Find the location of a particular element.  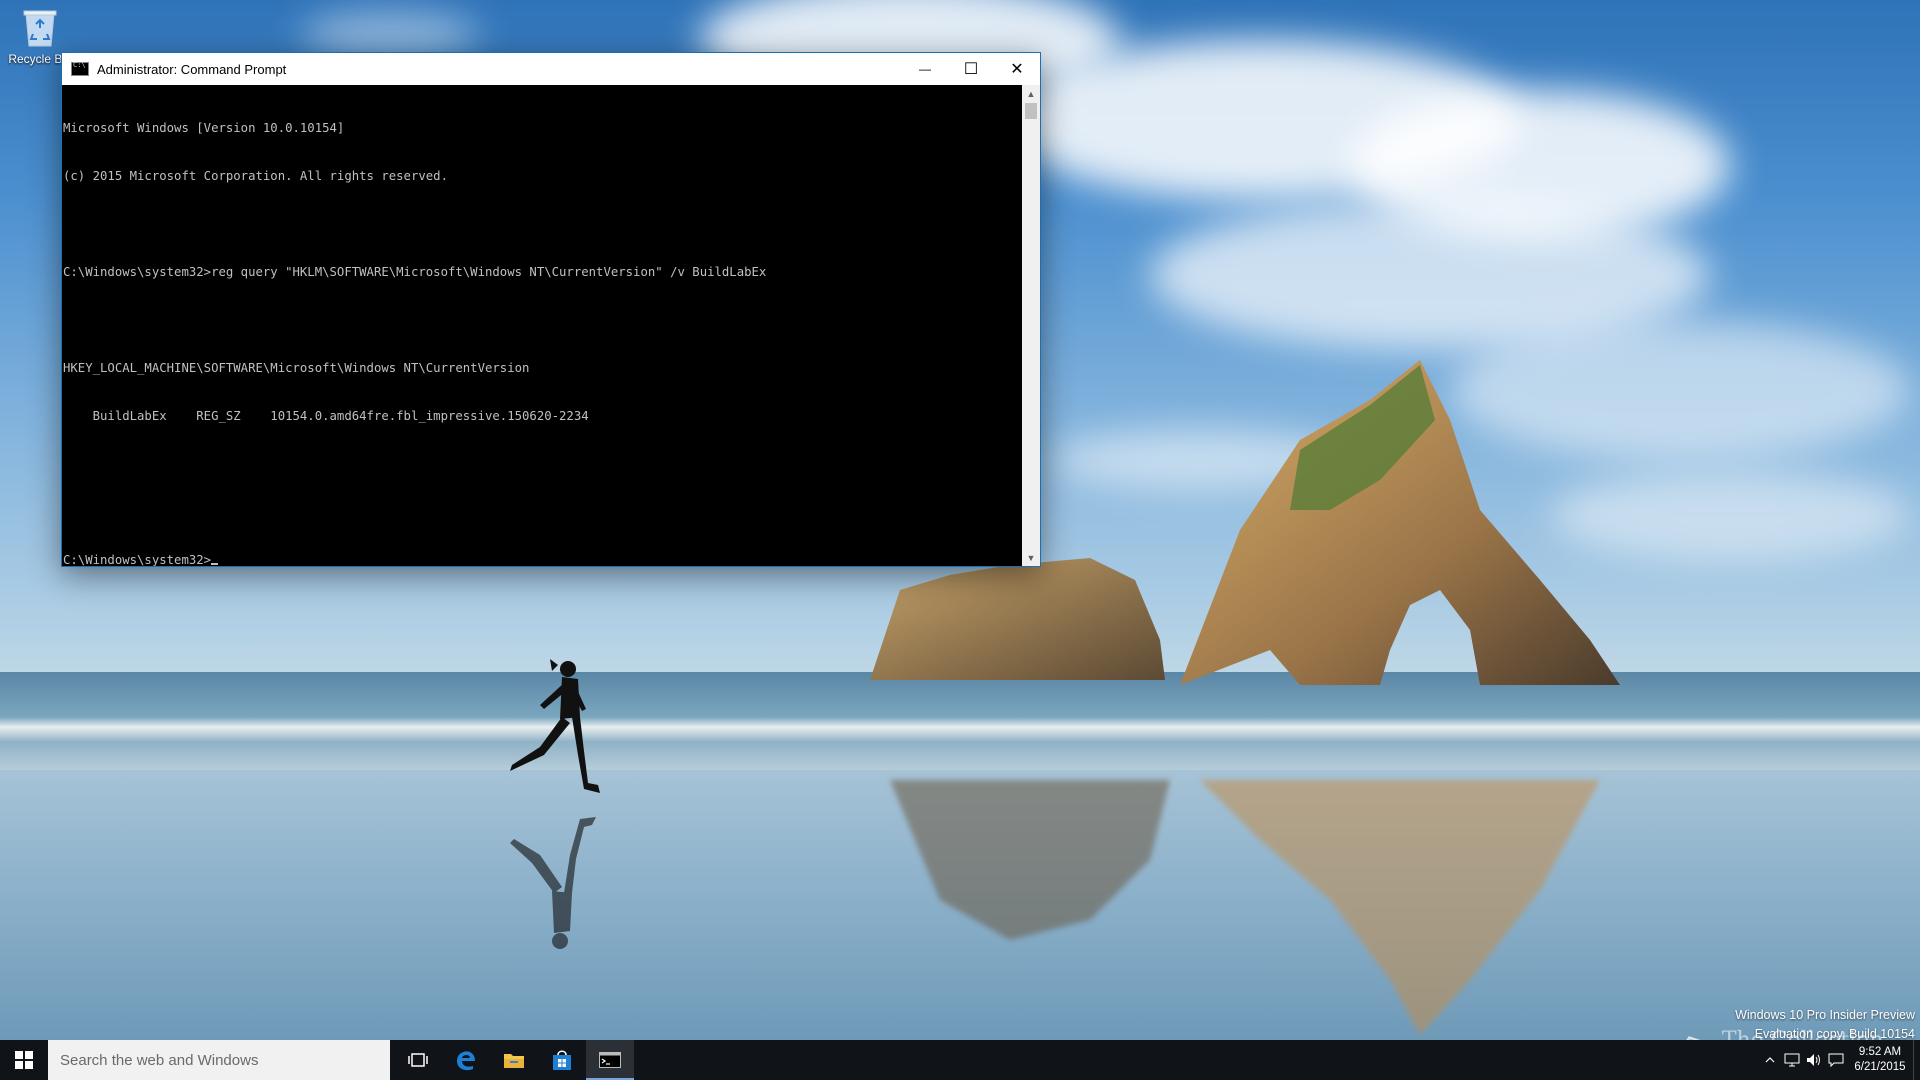

runner-silhouette is located at coordinates (555, 726).